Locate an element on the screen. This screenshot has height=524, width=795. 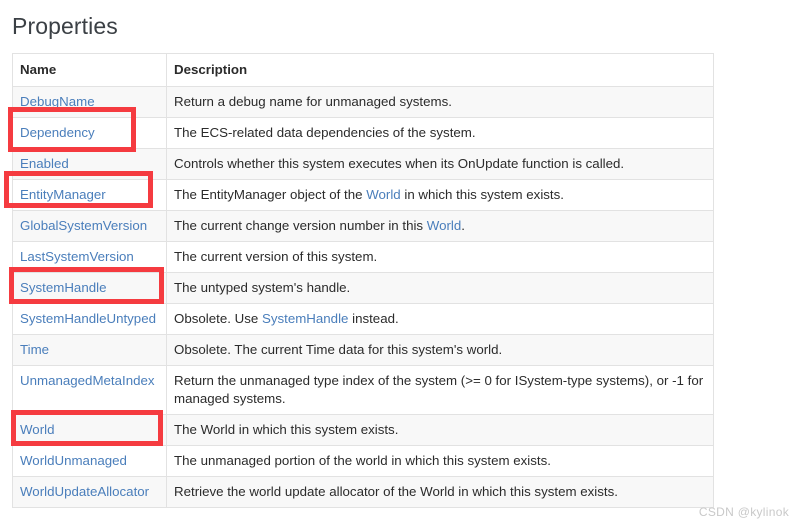
description-text: The current version of this system. is located at coordinates (276, 256).